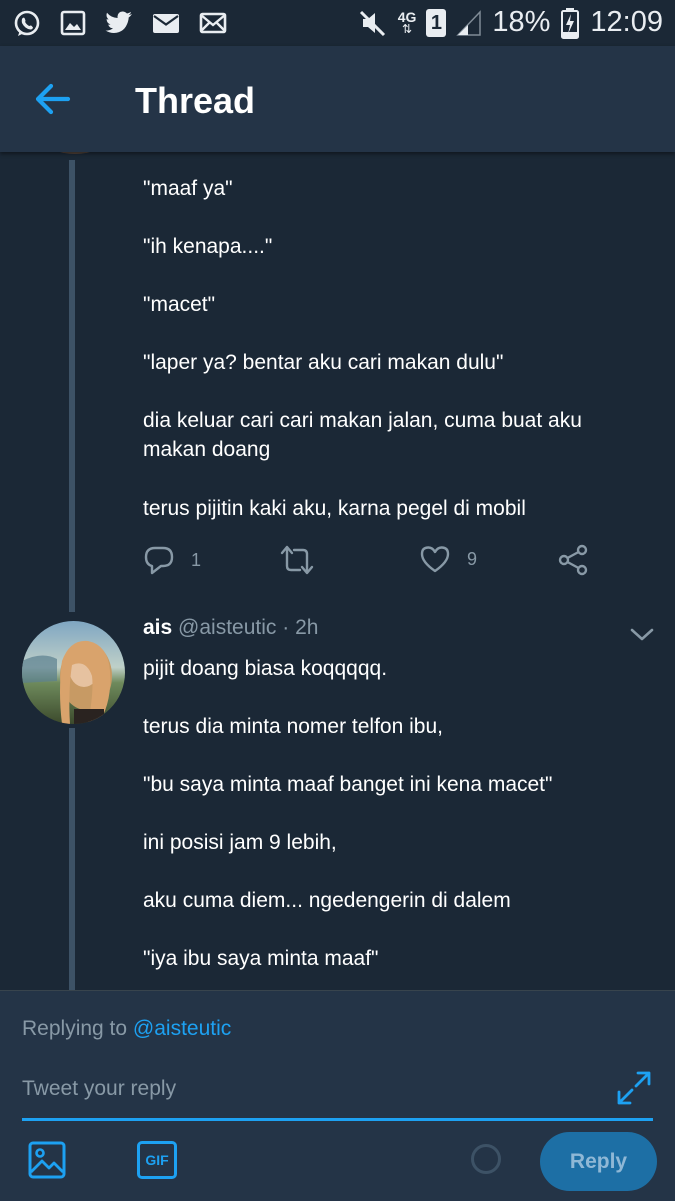 The height and width of the screenshot is (1201, 675). I want to click on tweet-1-paragraph: "maaf ya", so click(188, 188).